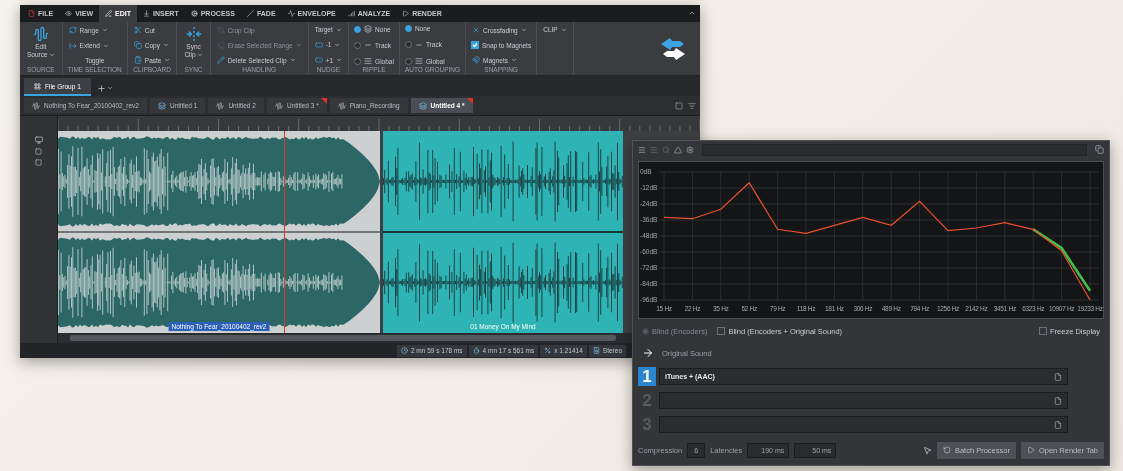  I want to click on envelope-curve-icon, so click(291, 13).